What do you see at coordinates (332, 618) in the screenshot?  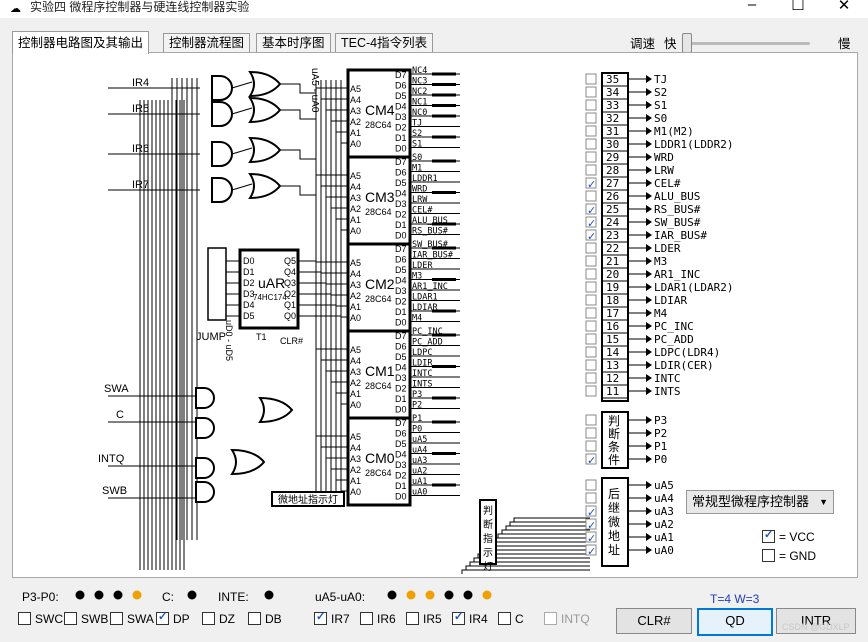 I see `ir-switch-ir7: IR7` at bounding box center [332, 618].